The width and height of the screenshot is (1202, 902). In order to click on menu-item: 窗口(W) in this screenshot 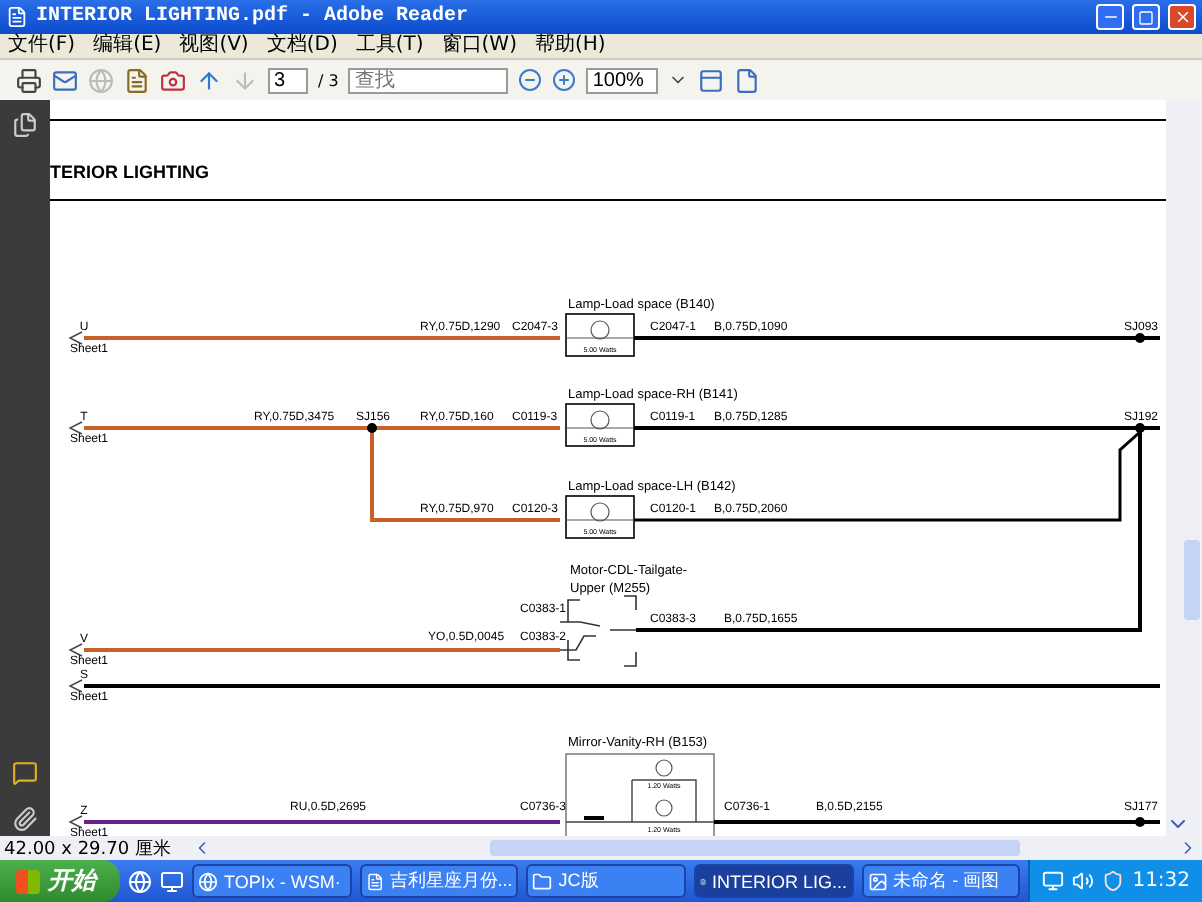, I will do `click(479, 46)`.